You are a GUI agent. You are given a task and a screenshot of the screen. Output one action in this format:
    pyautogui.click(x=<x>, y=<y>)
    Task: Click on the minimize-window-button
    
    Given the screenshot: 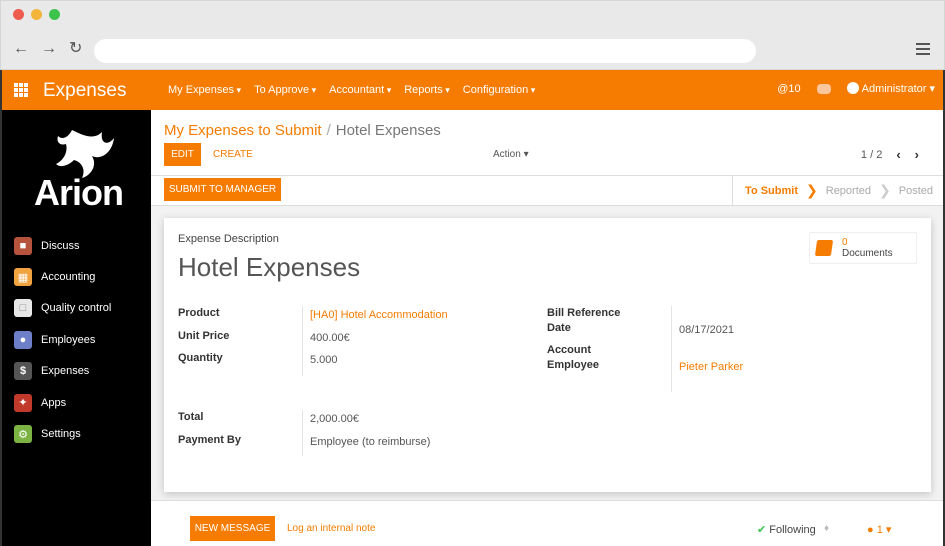 What is the action you would take?
    pyautogui.click(x=36, y=14)
    